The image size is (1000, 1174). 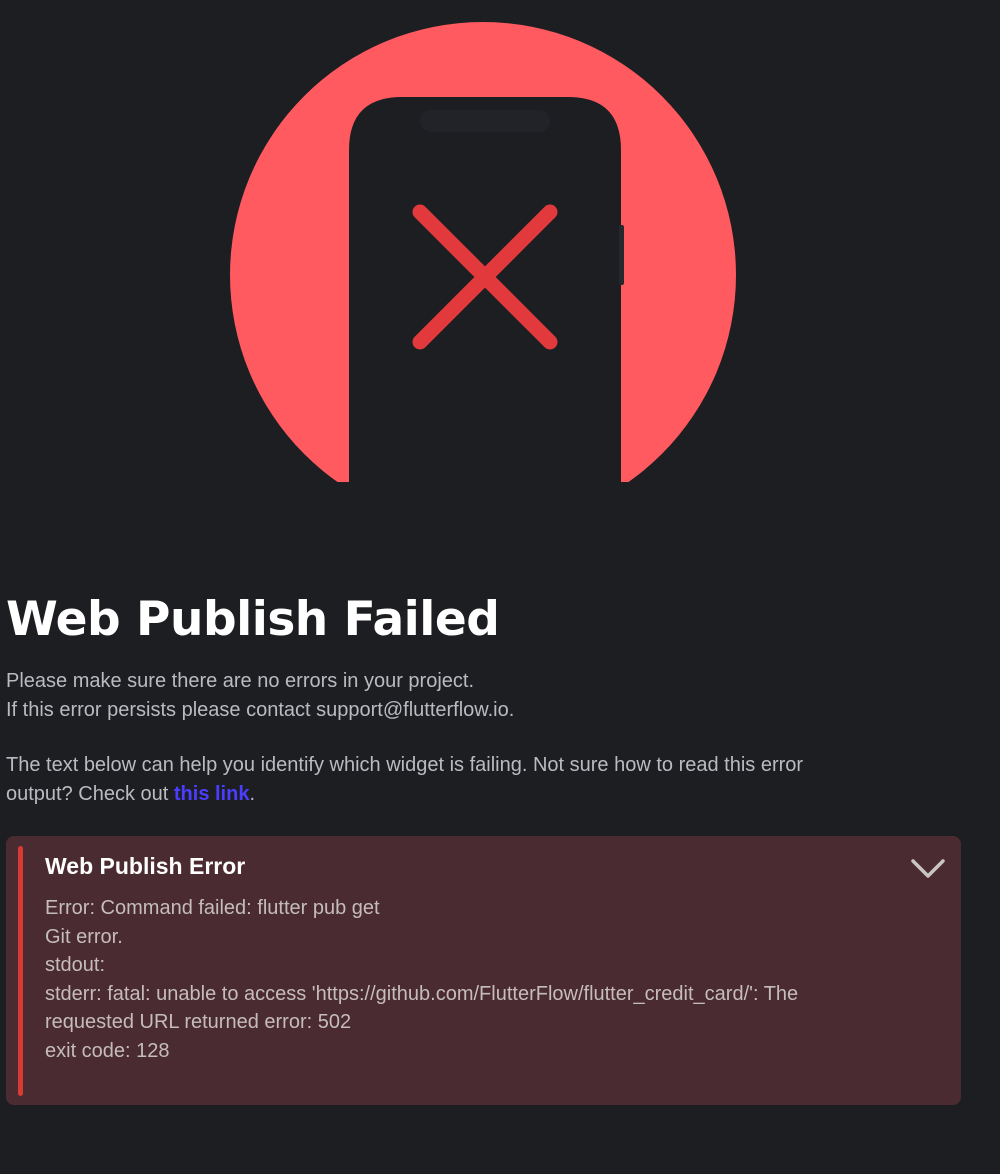 I want to click on error-line: Error: Command failed: flutter pub get, so click(x=212, y=908).